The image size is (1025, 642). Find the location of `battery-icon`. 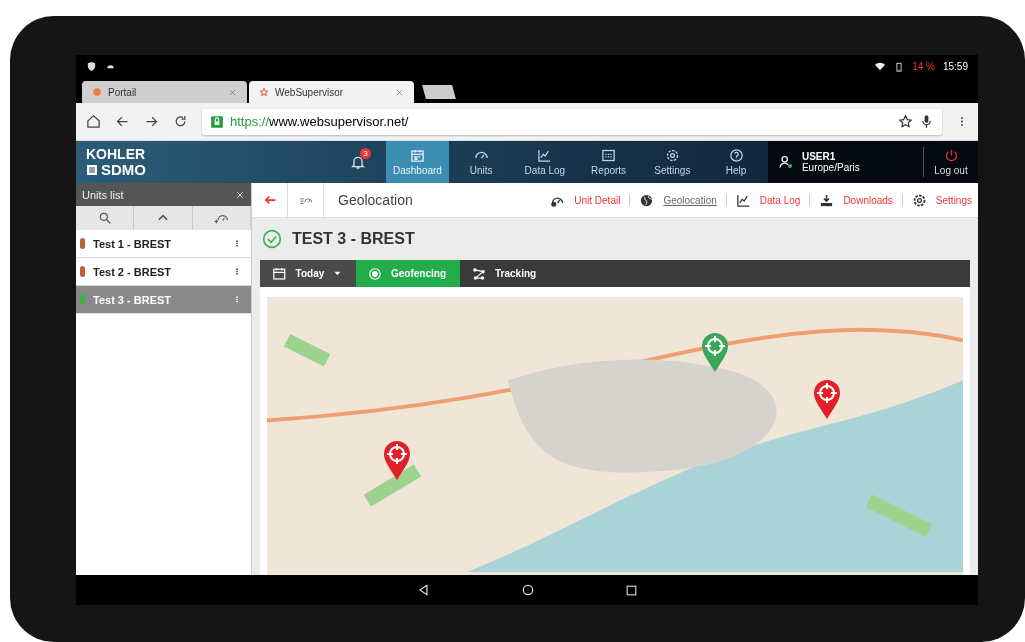

battery-icon is located at coordinates (899, 66).